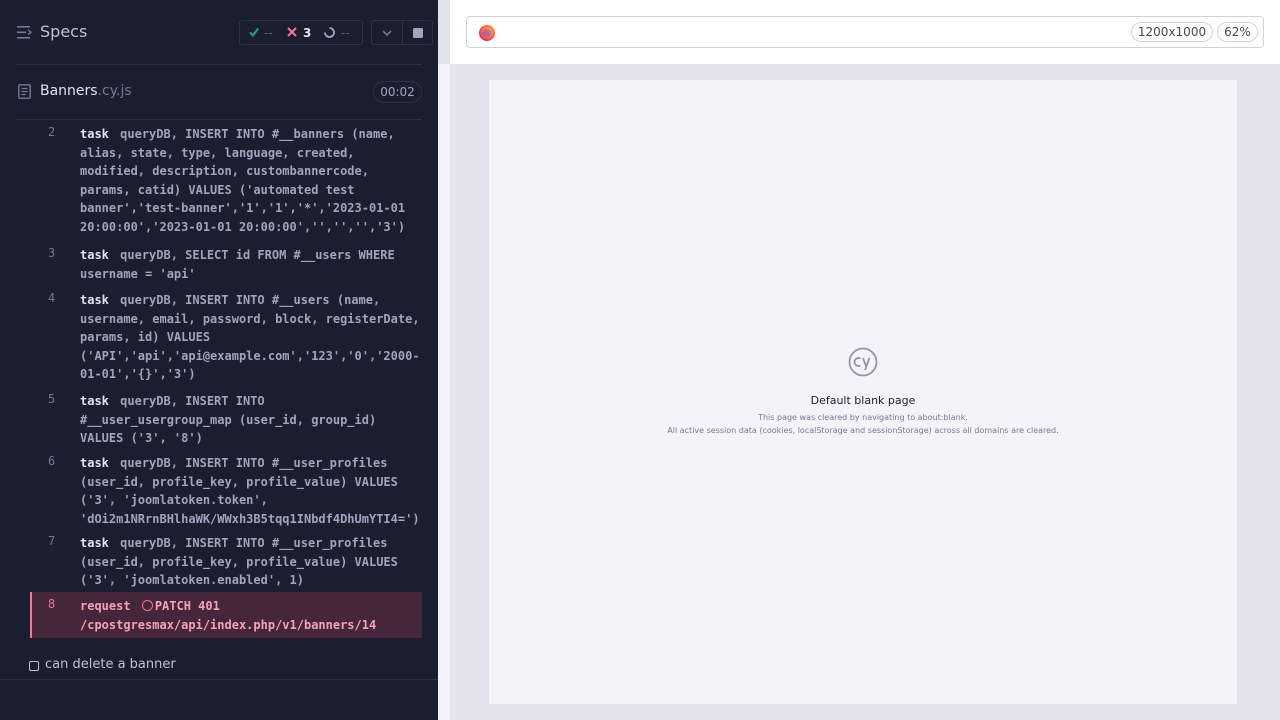 The height and width of the screenshot is (720, 1280). What do you see at coordinates (418, 33) in the screenshot?
I see `stop-icon` at bounding box center [418, 33].